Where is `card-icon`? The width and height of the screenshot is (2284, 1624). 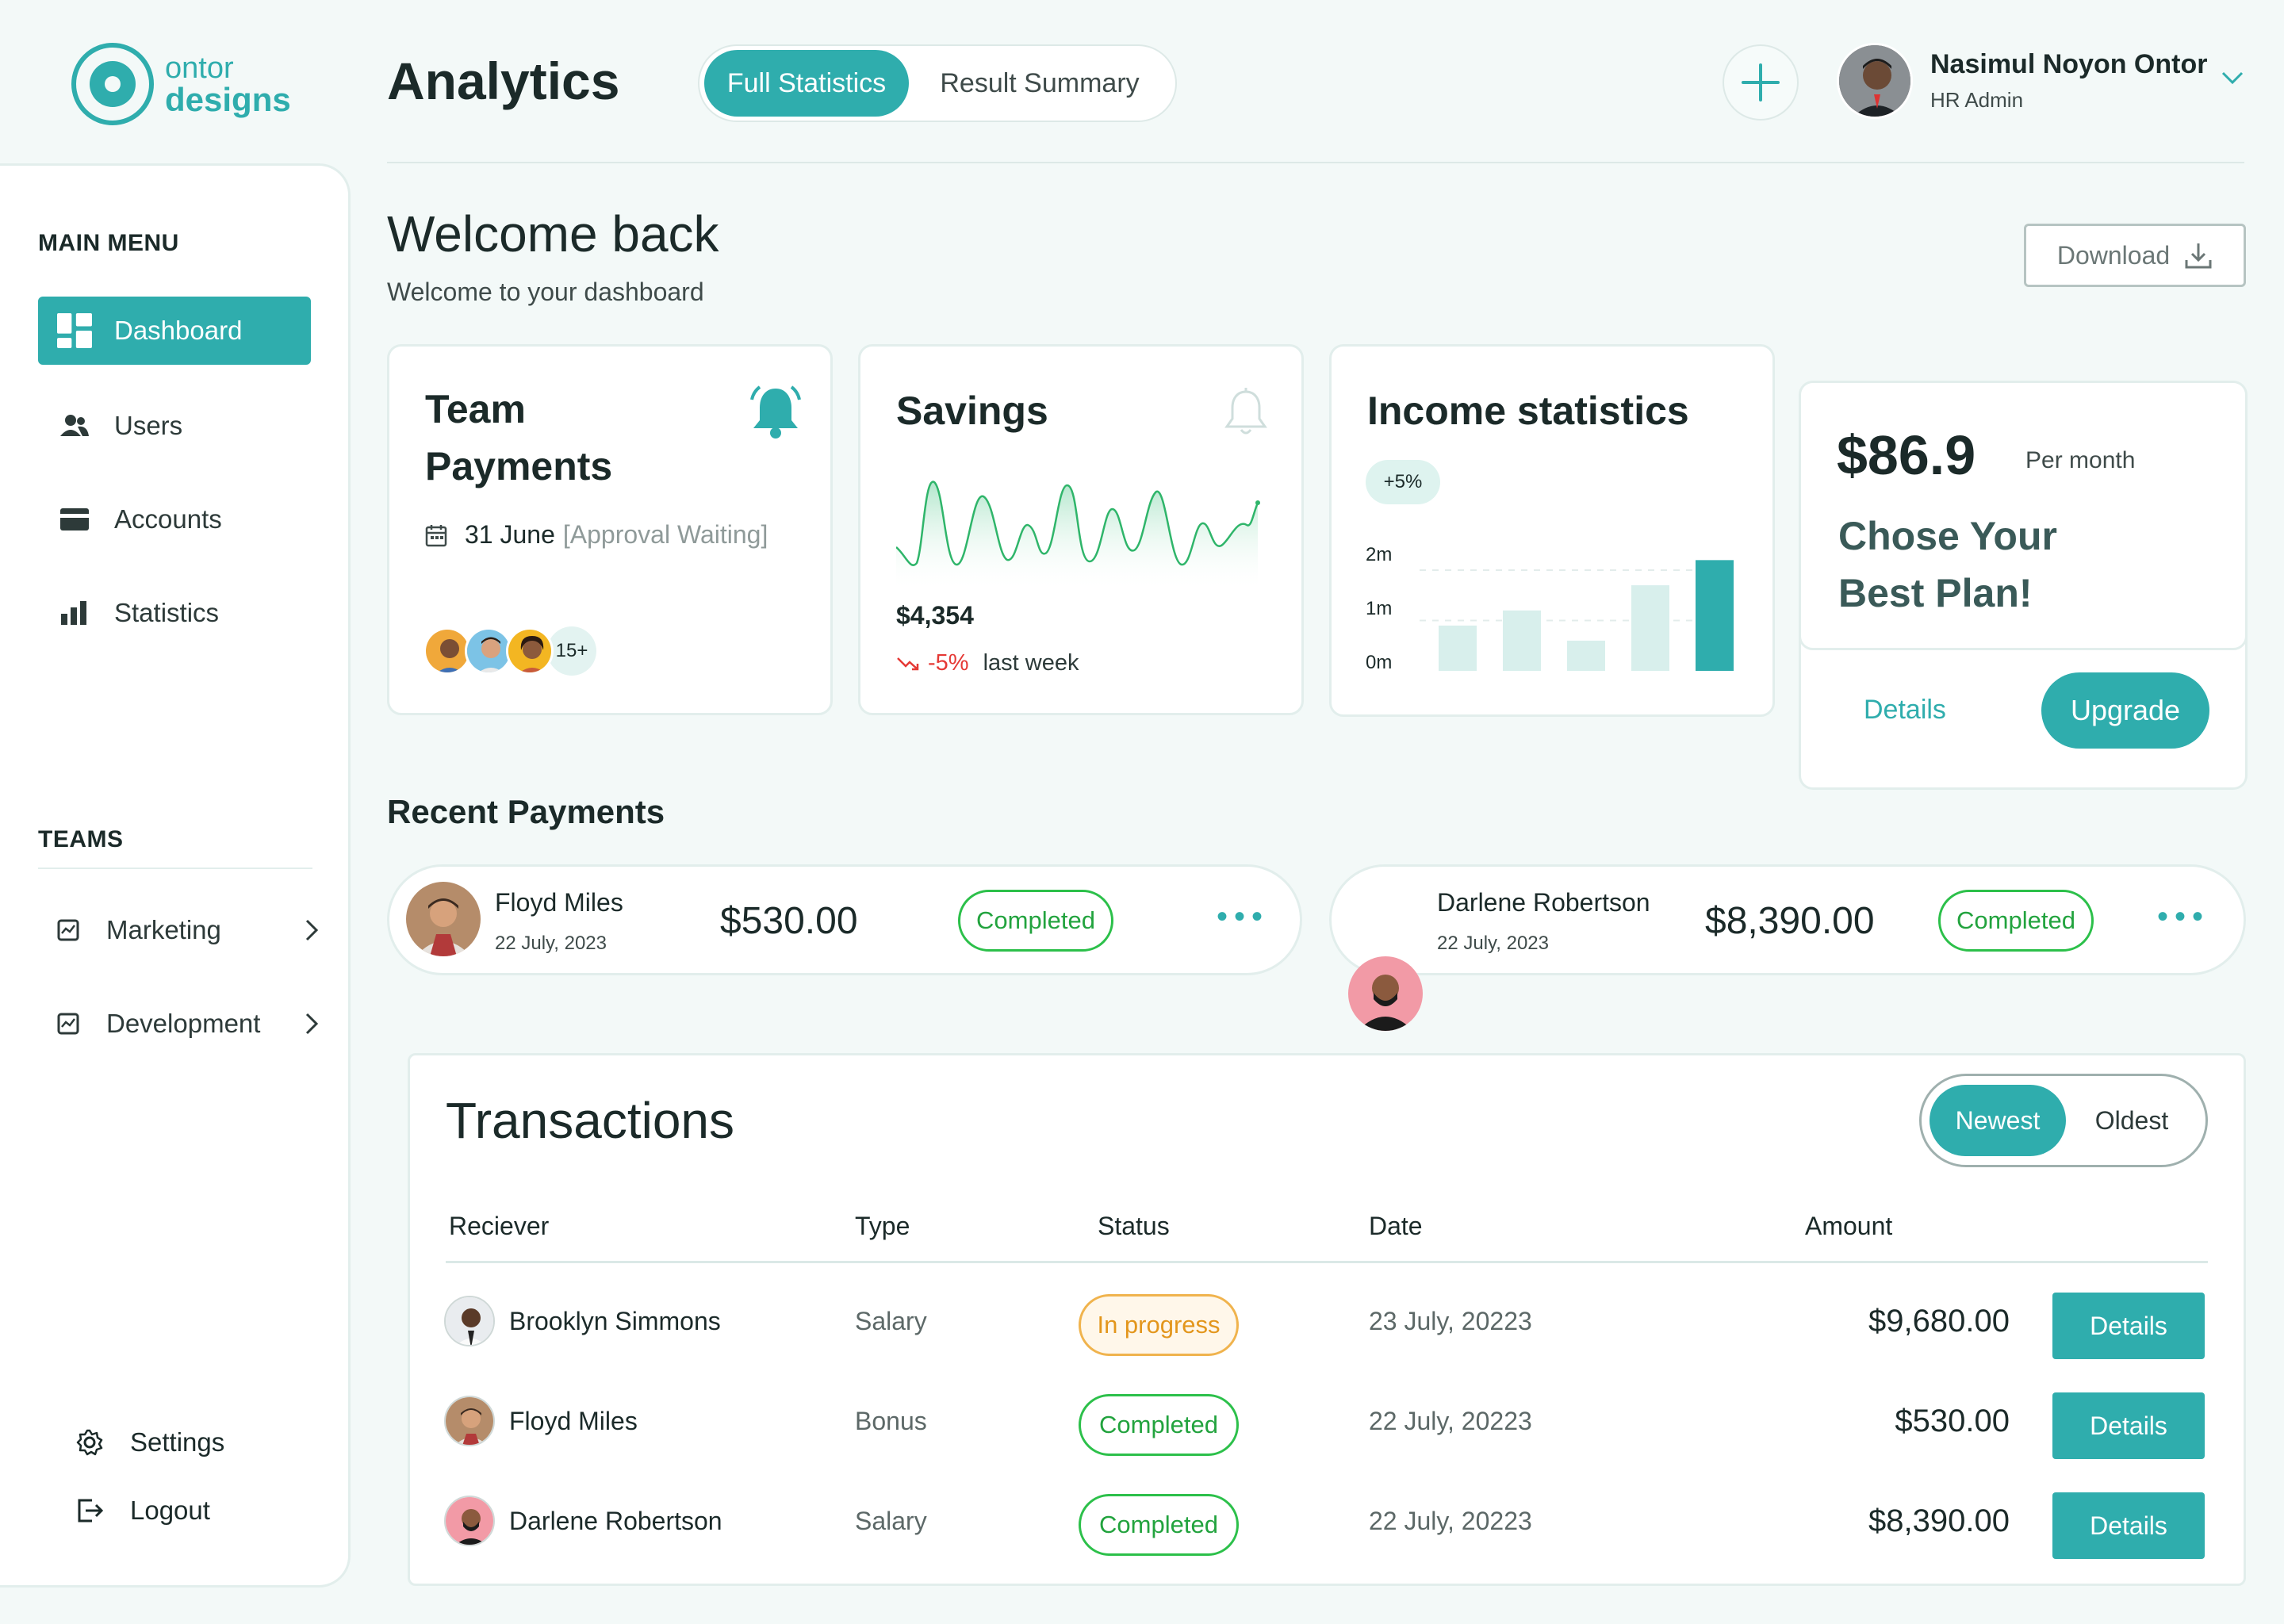 card-icon is located at coordinates (74, 519).